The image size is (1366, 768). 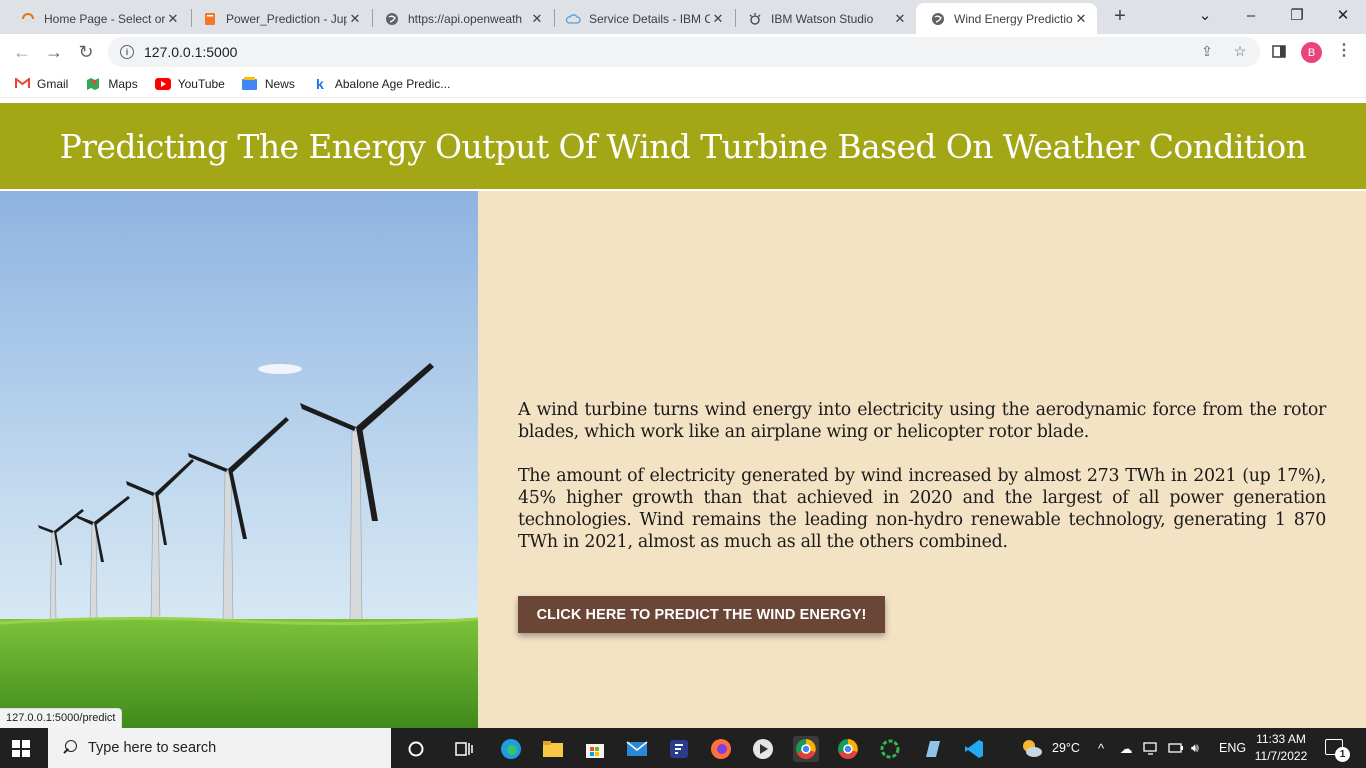 I want to click on tab-wind-energy: Wind Energy Predictio ✕, so click(x=1006, y=18).